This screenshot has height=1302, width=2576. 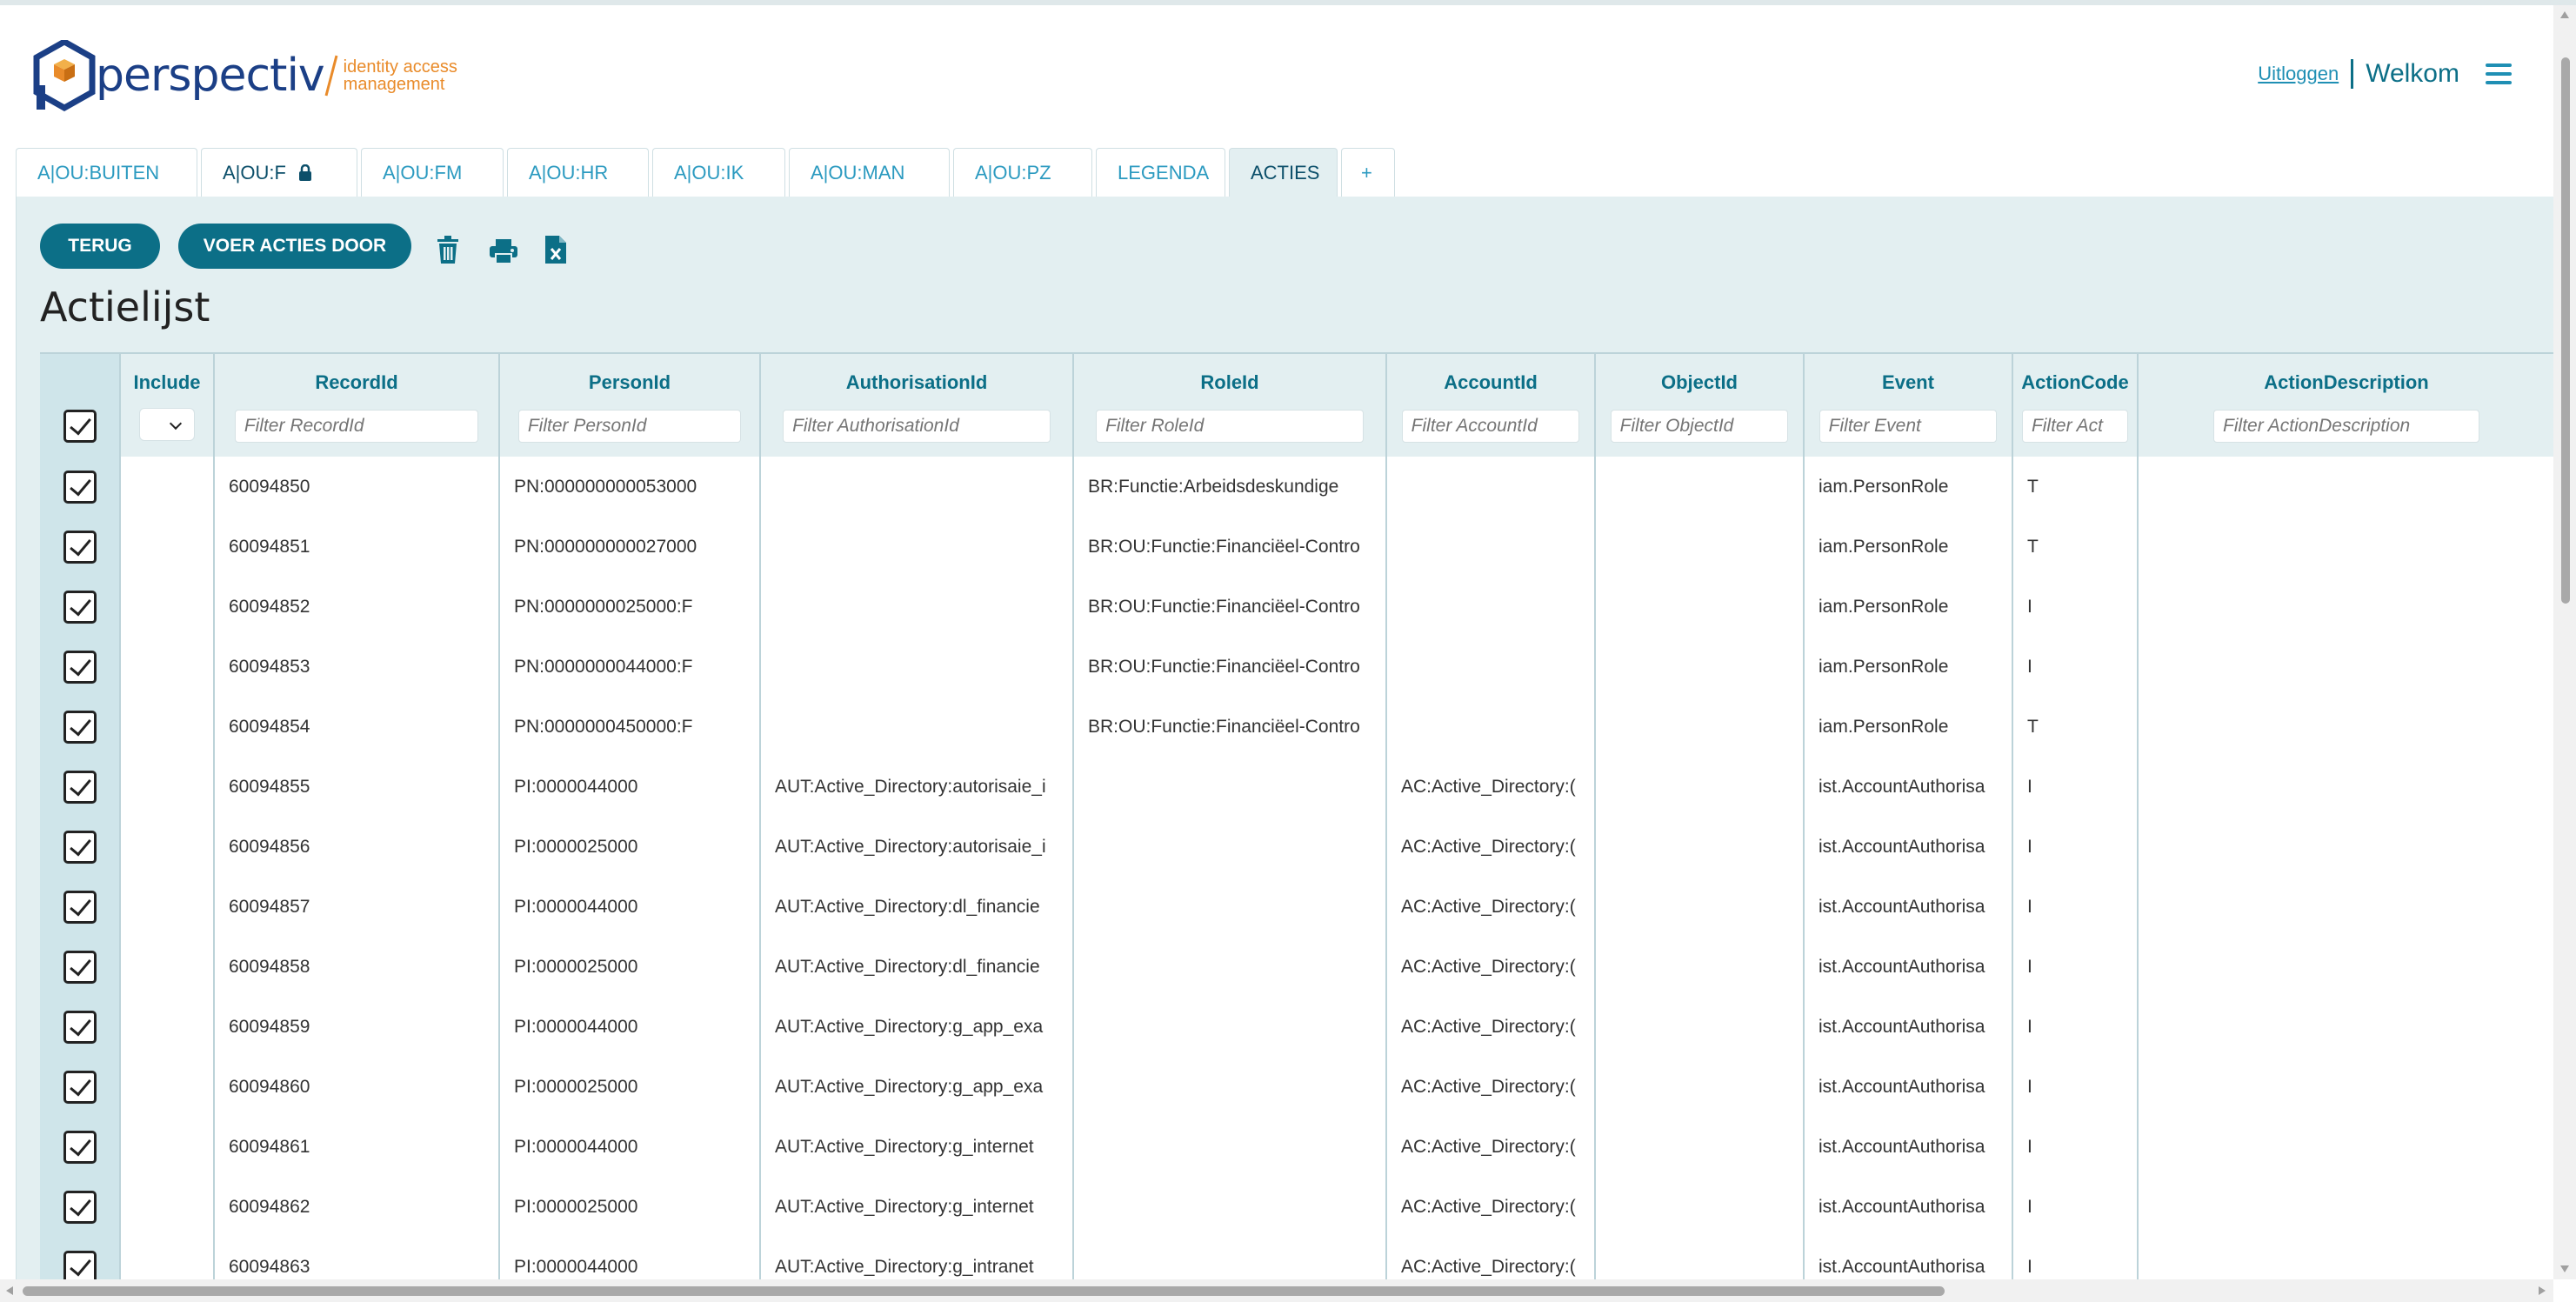 What do you see at coordinates (1230, 907) in the screenshot?
I see `roleid-cell` at bounding box center [1230, 907].